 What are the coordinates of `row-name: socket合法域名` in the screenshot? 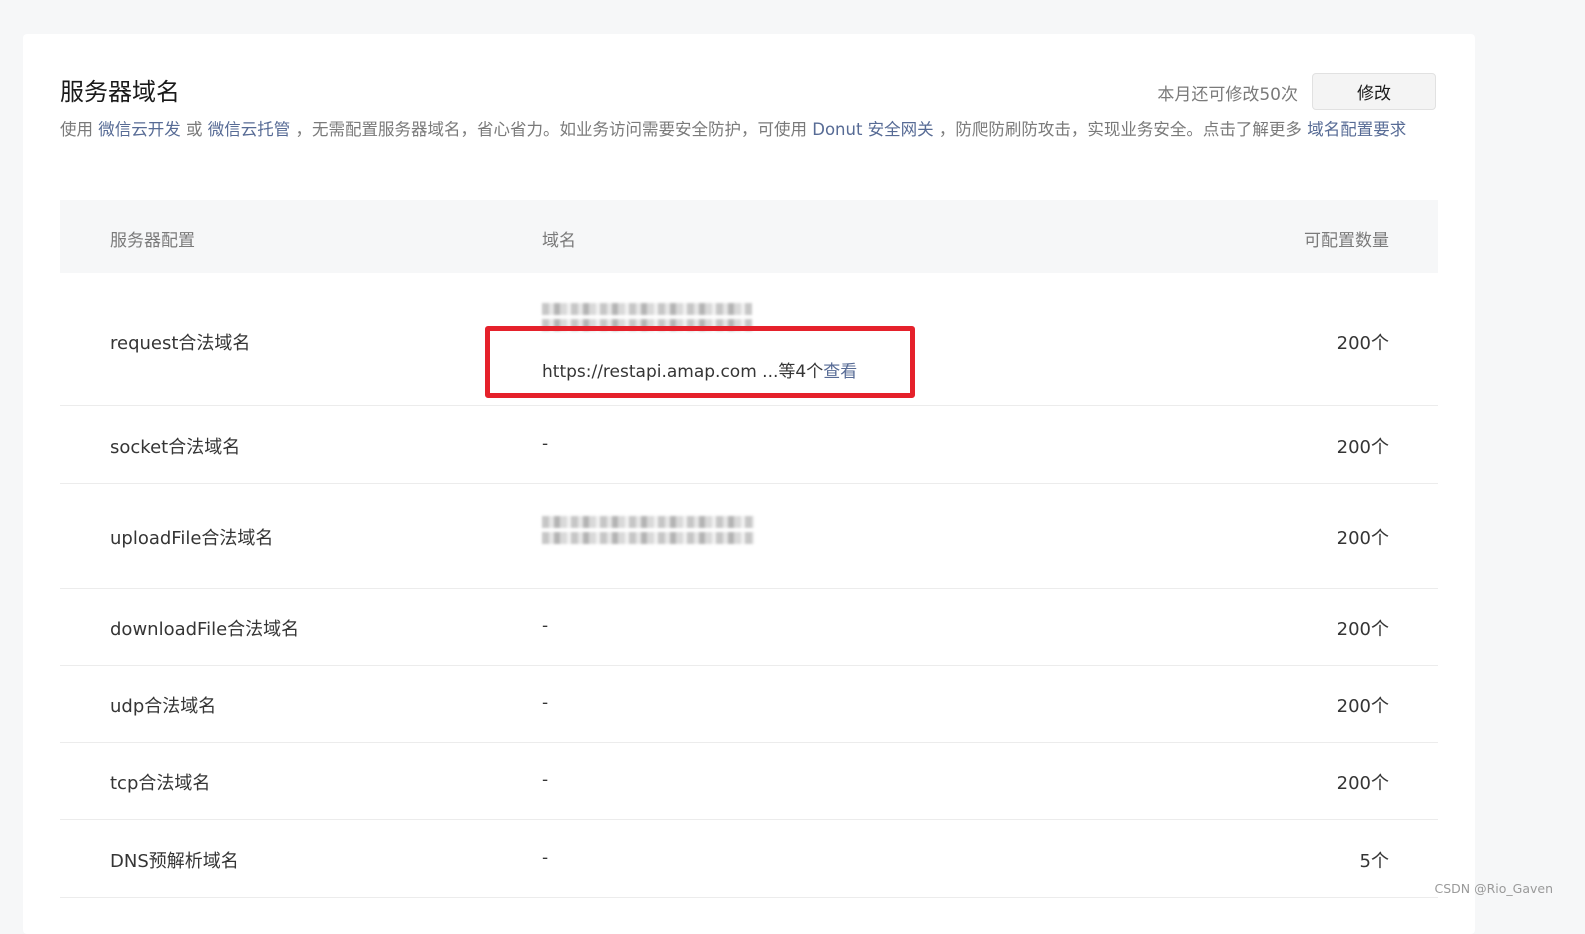 It's located at (175, 447).